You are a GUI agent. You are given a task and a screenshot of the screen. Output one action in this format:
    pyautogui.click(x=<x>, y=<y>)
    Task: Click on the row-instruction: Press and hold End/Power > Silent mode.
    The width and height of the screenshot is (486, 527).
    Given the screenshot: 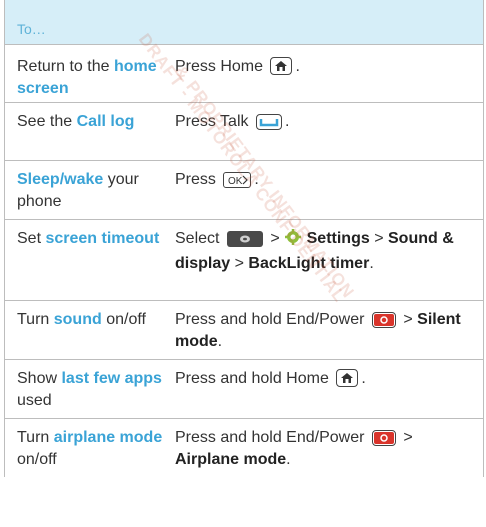 What is the action you would take?
    pyautogui.click(x=318, y=330)
    